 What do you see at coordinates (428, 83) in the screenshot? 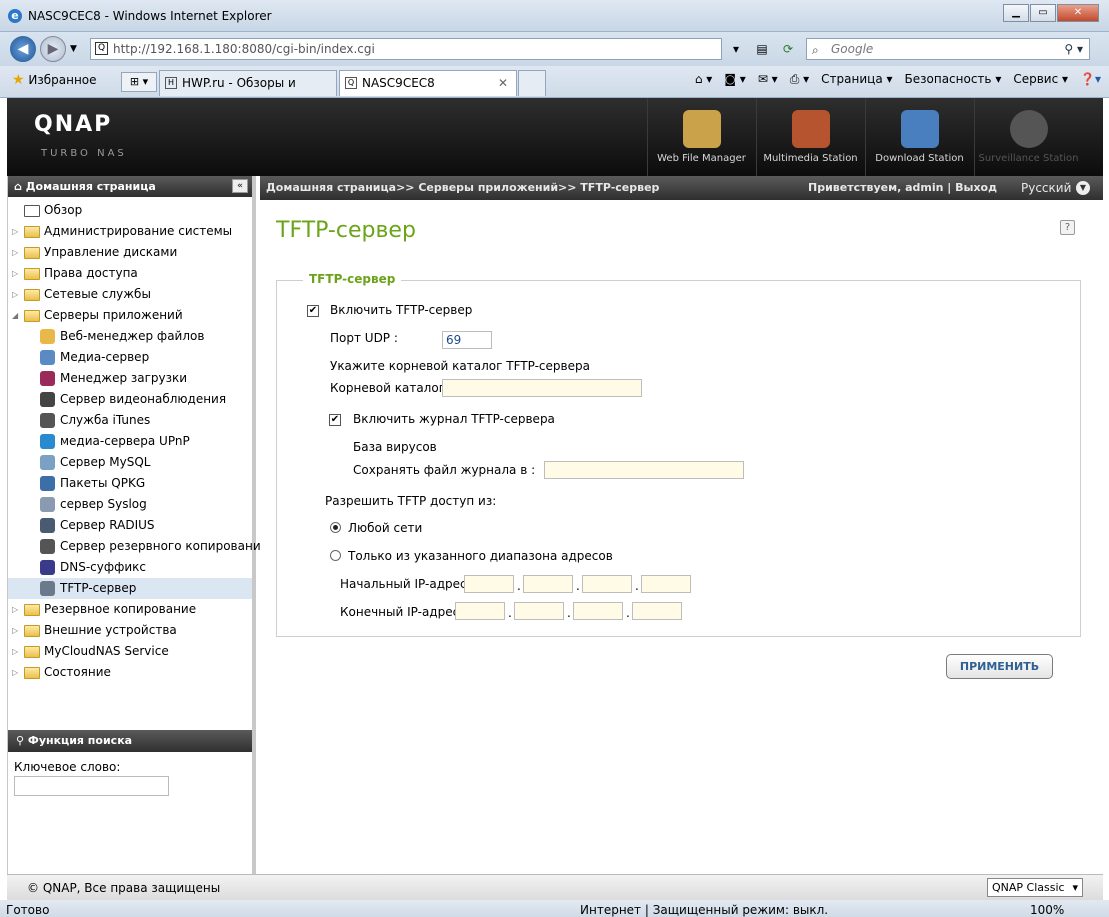
I see `tab-nasc9cec8: Q NASC9CEC8 ✕` at bounding box center [428, 83].